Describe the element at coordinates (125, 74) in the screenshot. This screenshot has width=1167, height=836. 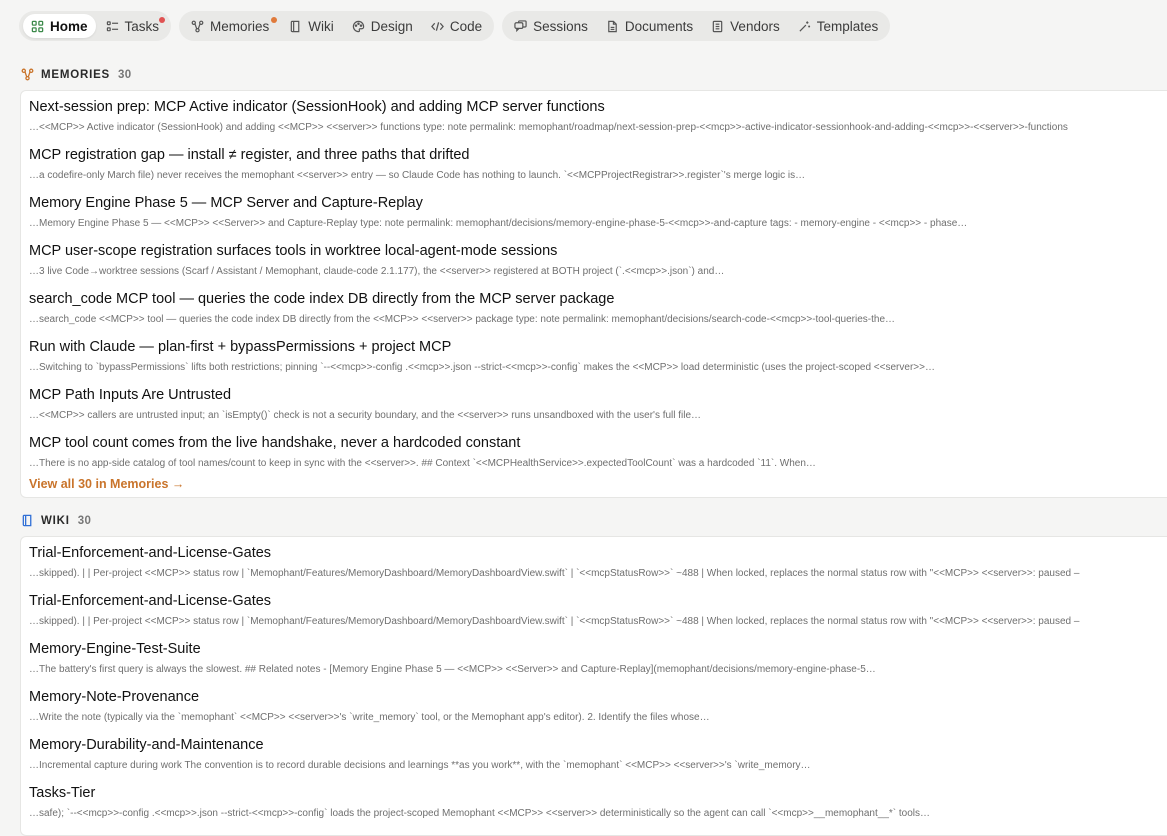
I see `memories-count: 30` at that location.